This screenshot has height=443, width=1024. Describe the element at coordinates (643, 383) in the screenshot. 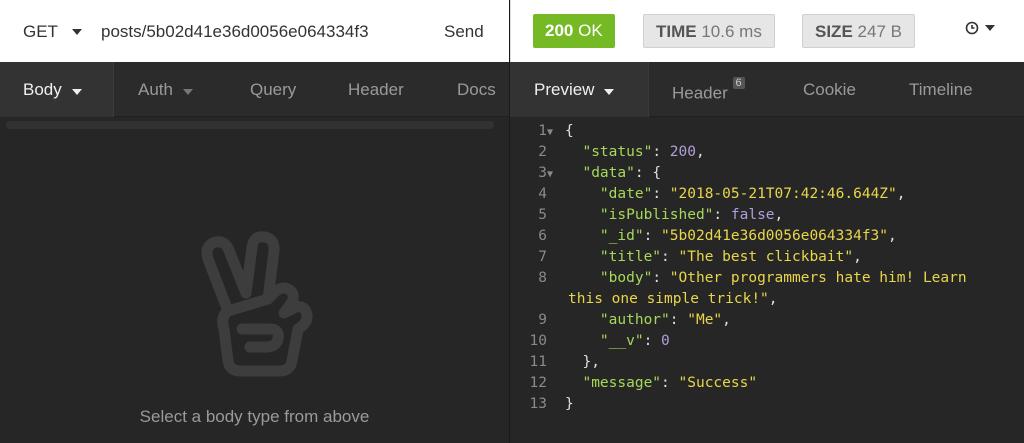

I see `code-line: 12 "message": "Success"` at that location.